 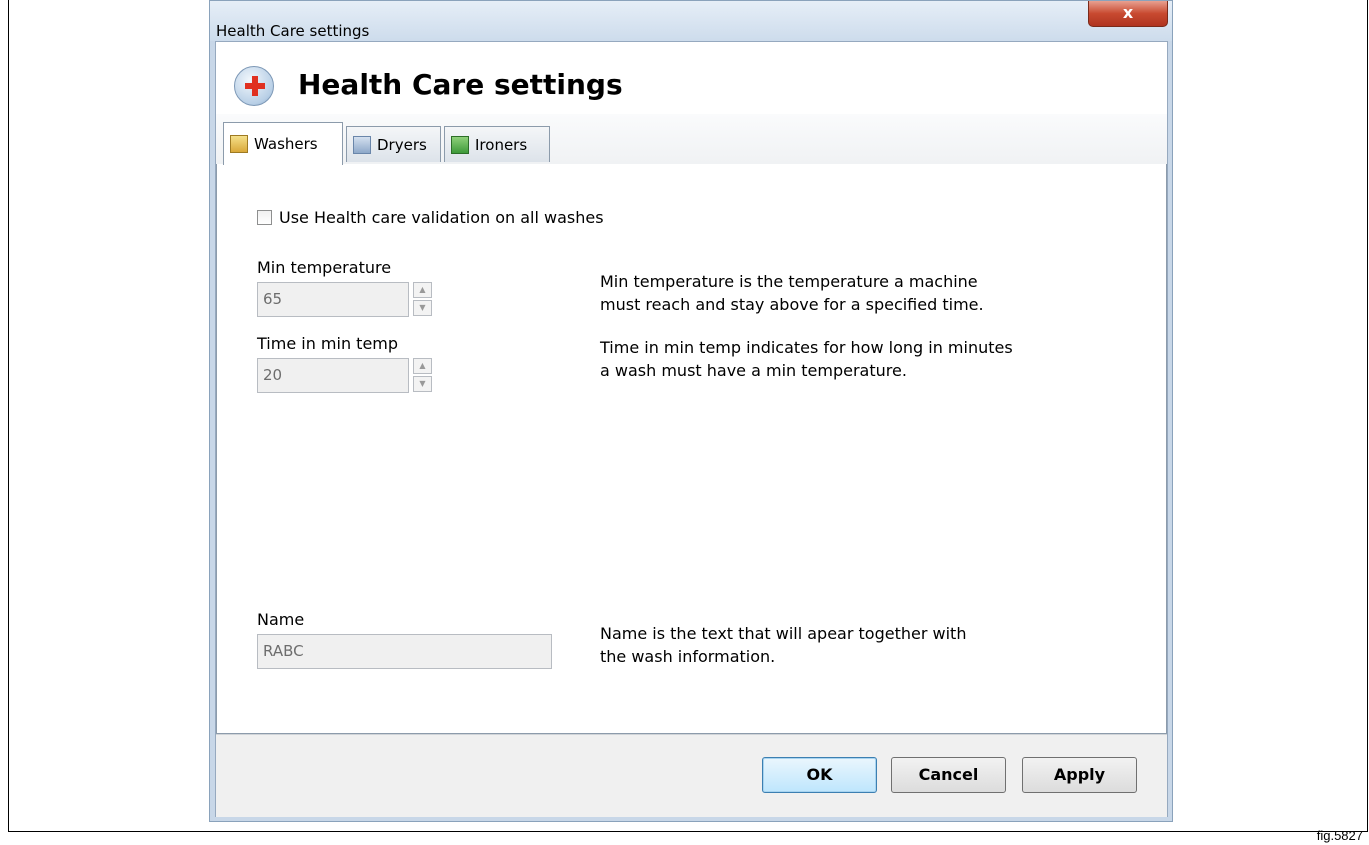 I want to click on name-help-line-2: the wash information., so click(x=688, y=656).